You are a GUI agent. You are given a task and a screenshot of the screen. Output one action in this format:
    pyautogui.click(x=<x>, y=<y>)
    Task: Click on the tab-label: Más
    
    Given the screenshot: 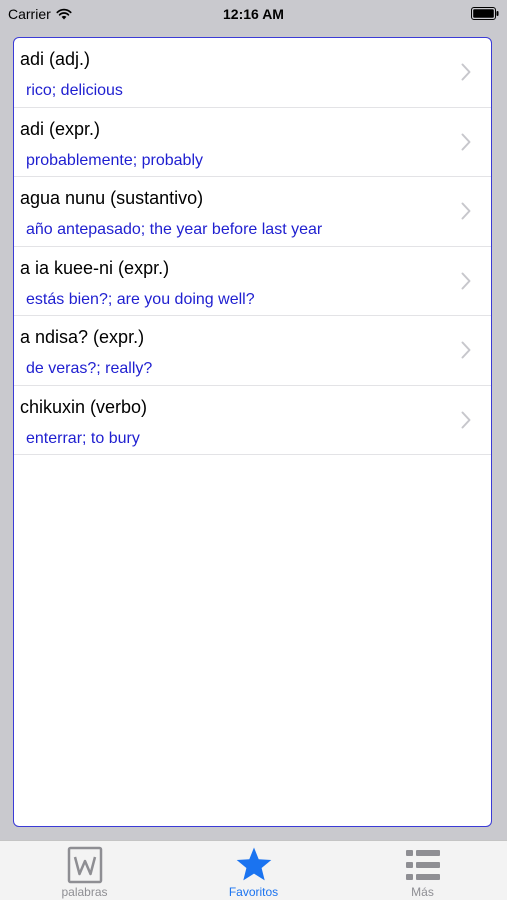 What is the action you would take?
    pyautogui.click(x=422, y=892)
    